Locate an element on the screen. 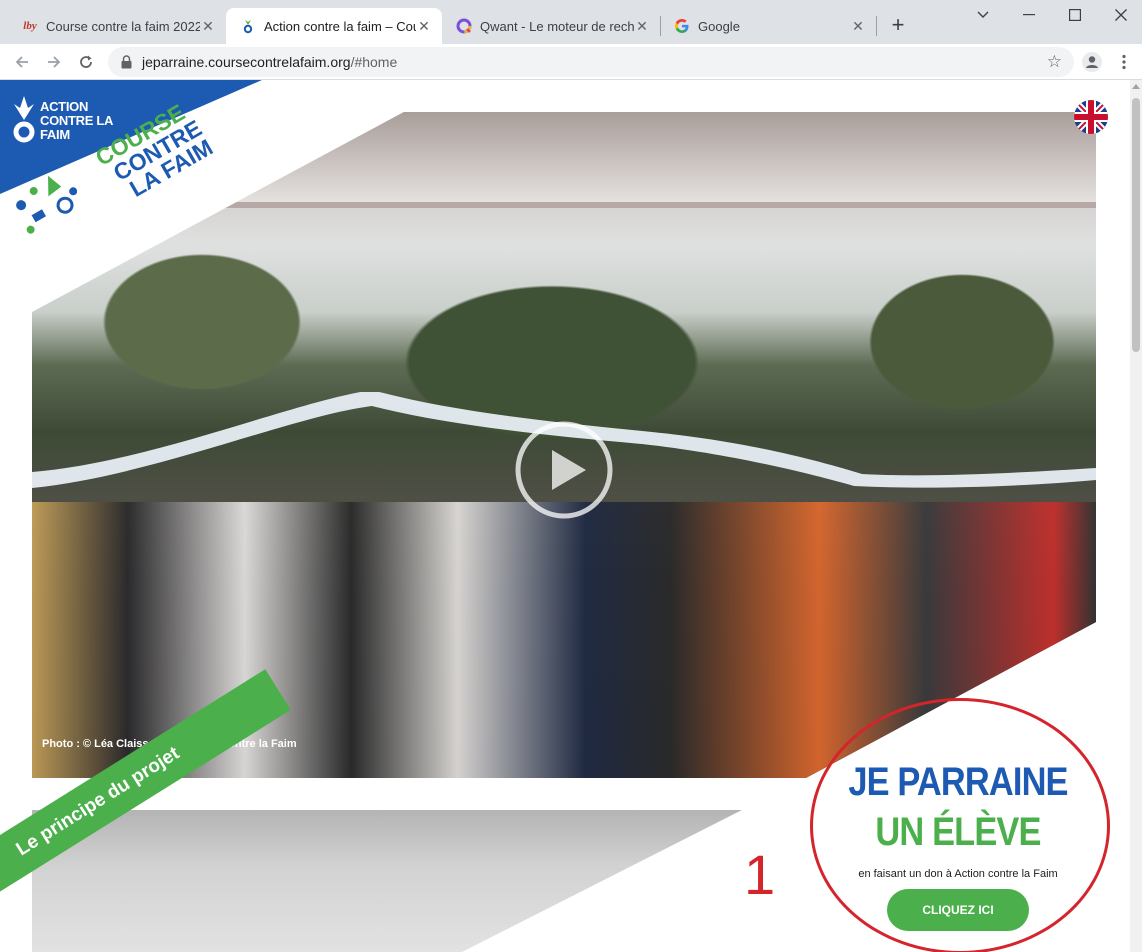  bookmark-star-icon: ☆ is located at coordinates (1054, 62).